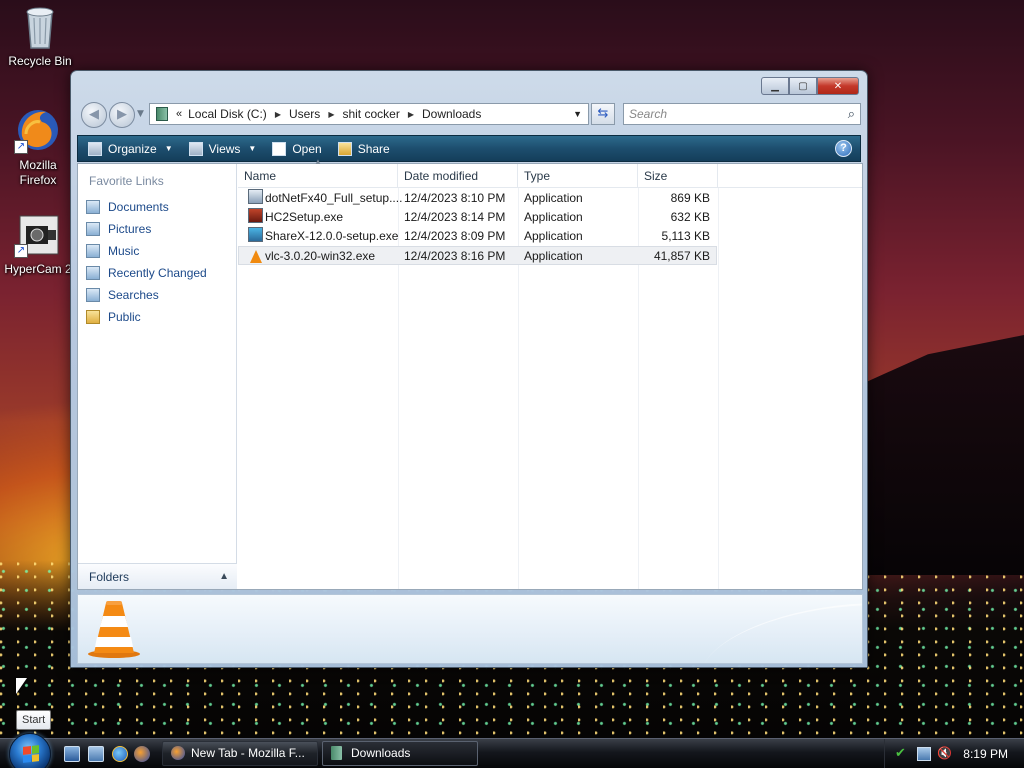 The width and height of the screenshot is (1024, 768). I want to click on column-header-name: Name, so click(318, 176).